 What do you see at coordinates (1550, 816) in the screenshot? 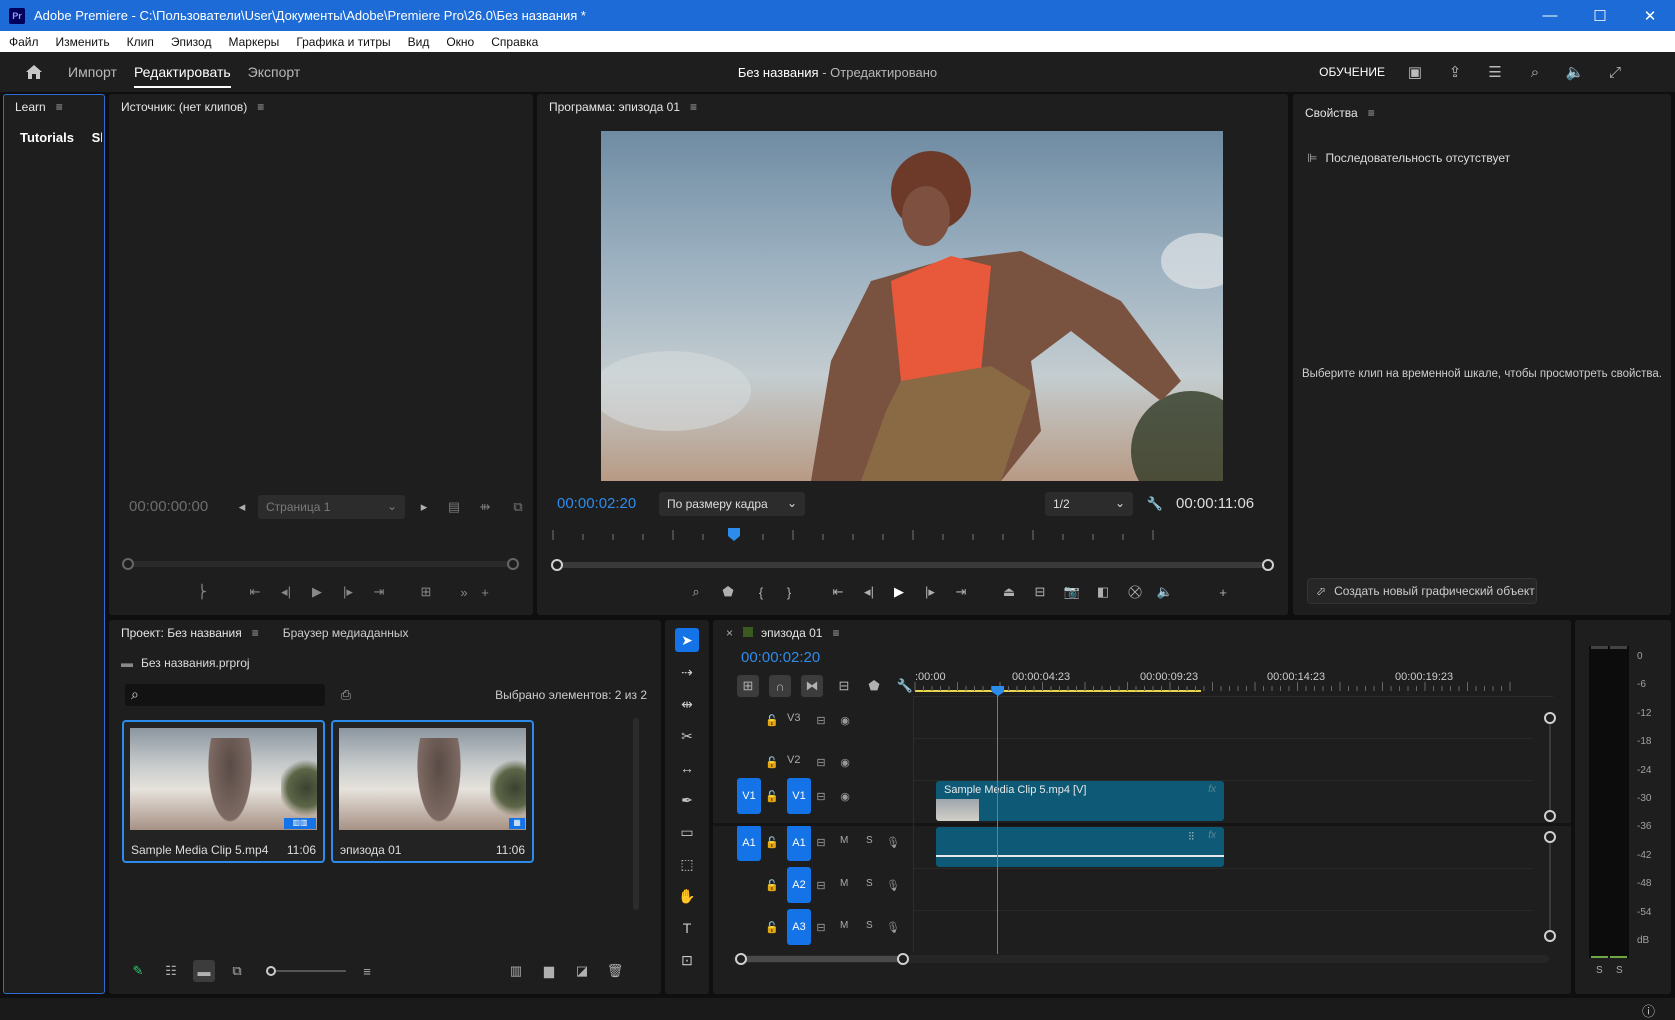
I see `video-scroll-bottom` at bounding box center [1550, 816].